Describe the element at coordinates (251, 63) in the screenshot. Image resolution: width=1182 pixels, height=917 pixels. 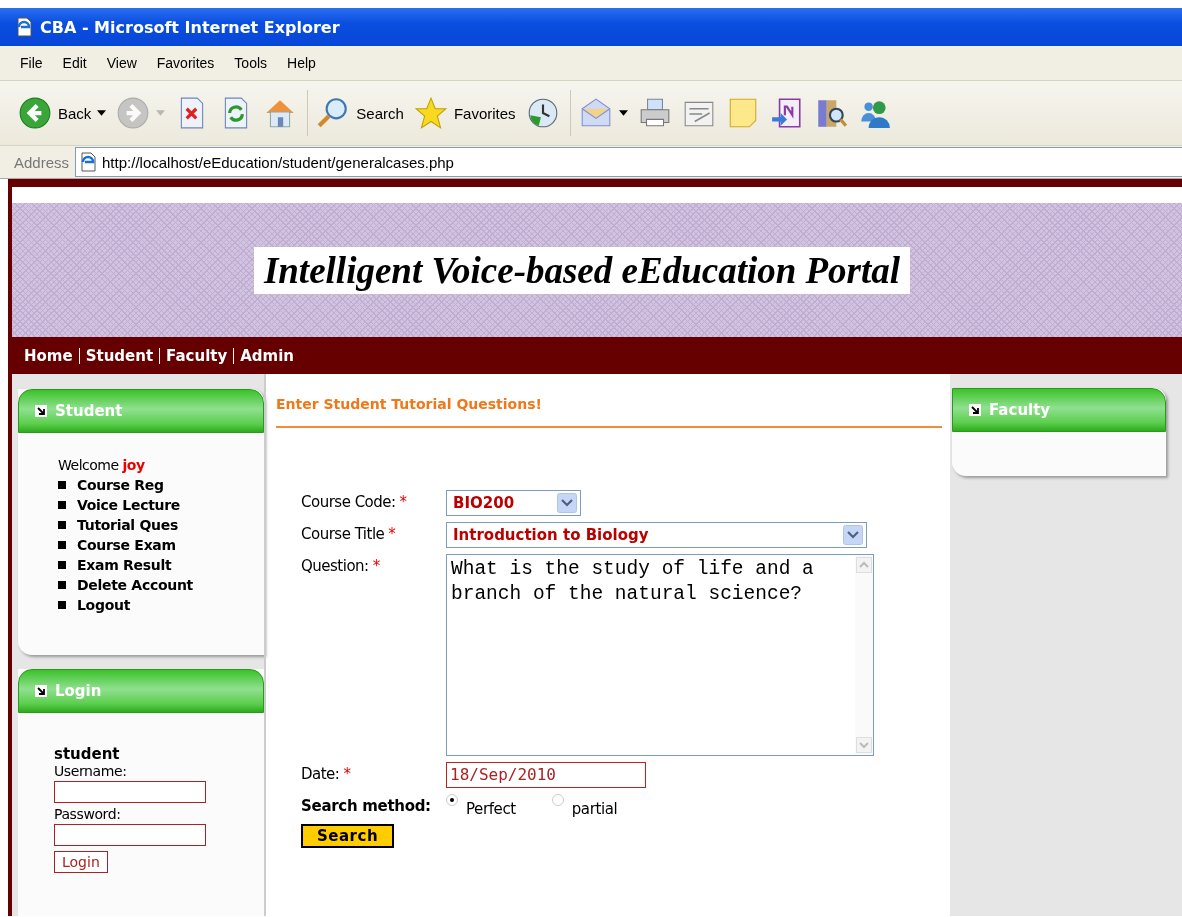
I see `menu-item: Tools` at that location.